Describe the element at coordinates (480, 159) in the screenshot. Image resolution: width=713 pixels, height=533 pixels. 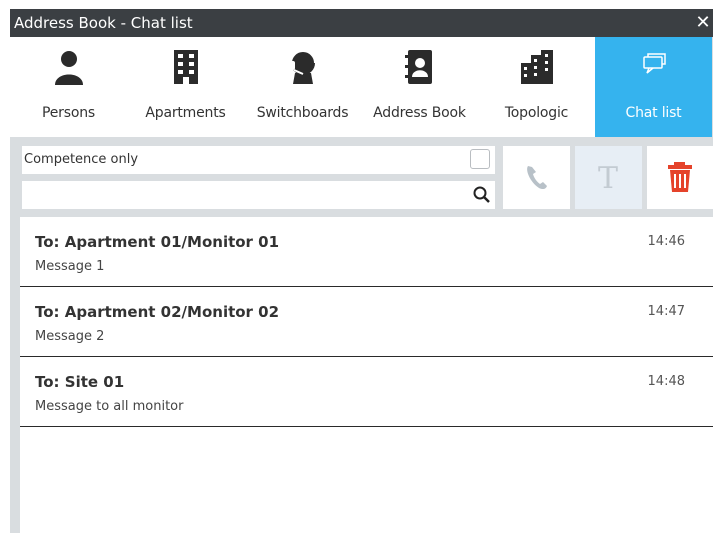
I see `competence-checkbox` at that location.